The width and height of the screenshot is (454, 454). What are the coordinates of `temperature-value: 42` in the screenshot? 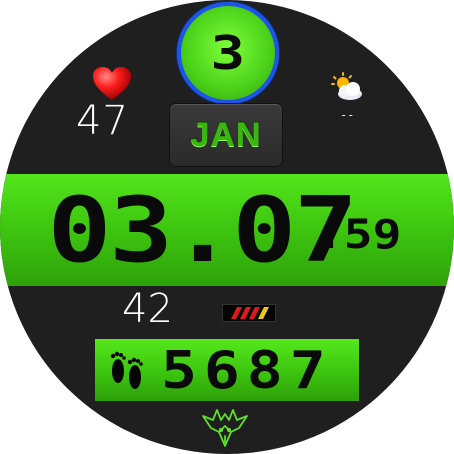 It's located at (147, 309).